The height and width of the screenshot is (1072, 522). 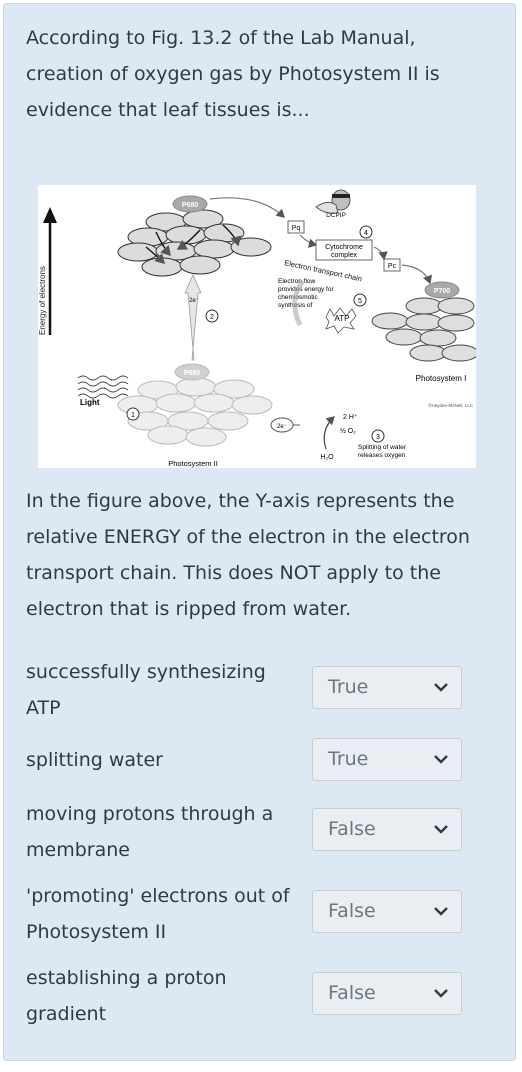 I want to click on dcpip-label: DCPIP, so click(x=336, y=215).